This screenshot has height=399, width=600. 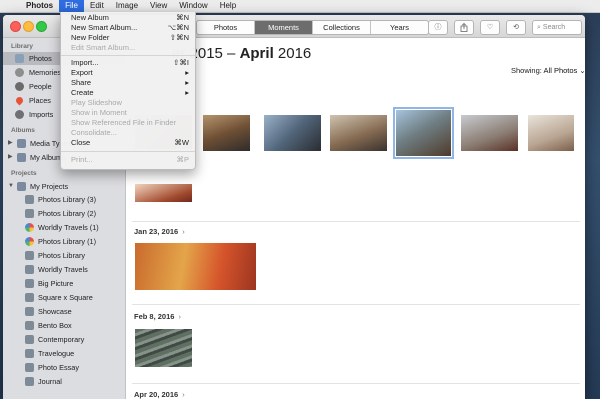 What do you see at coordinates (67, 213) in the screenshot?
I see `sidebar-item-label: Photos Library (2)` at bounding box center [67, 213].